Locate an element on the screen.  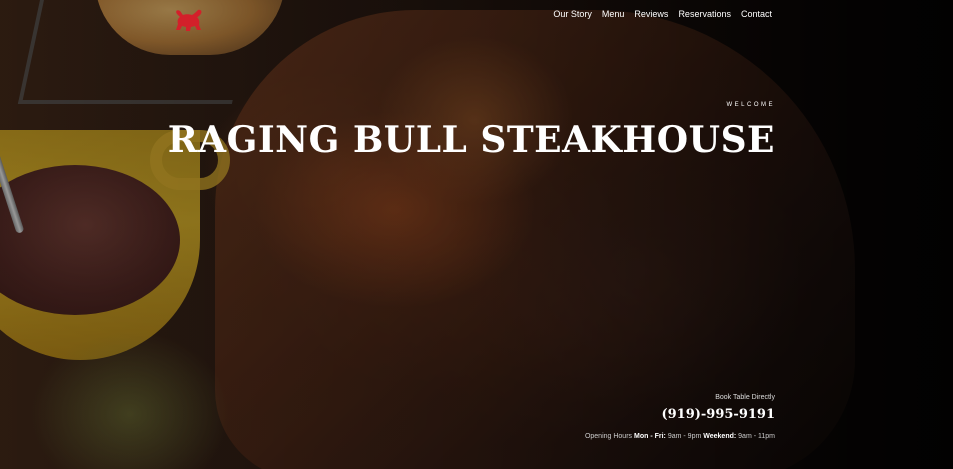
phone-link: (919)-995-9191 is located at coordinates (718, 415).